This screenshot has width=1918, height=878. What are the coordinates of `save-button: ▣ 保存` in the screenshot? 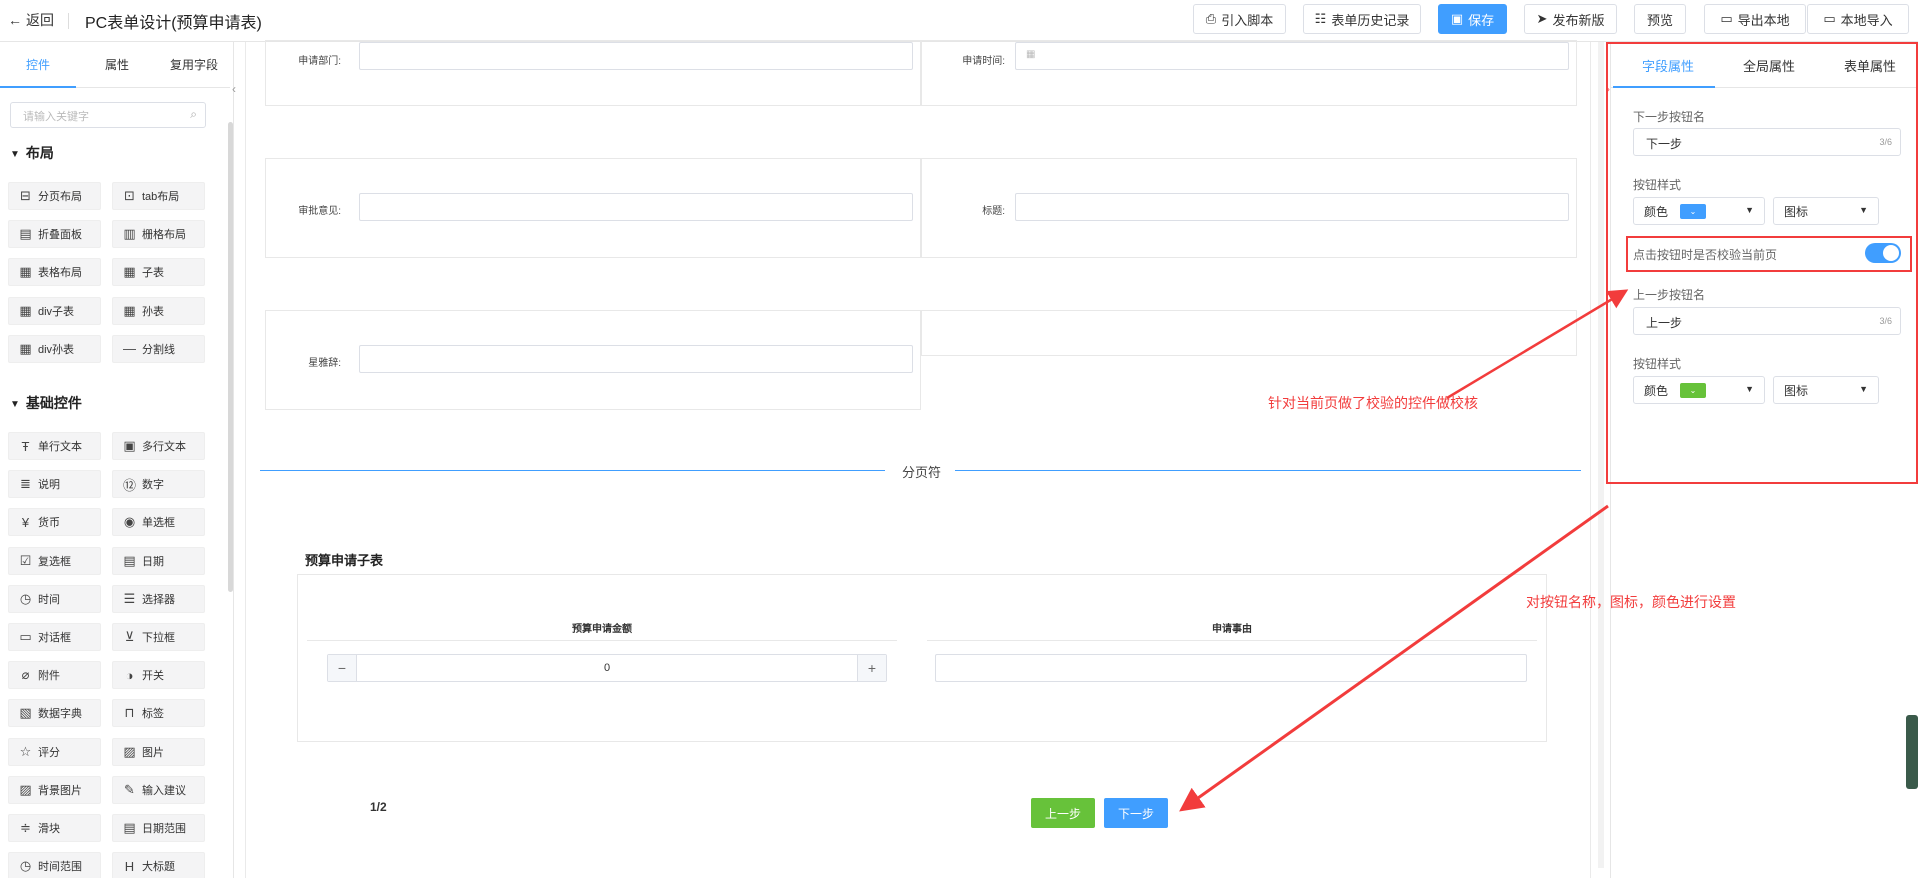 It's located at (1472, 19).